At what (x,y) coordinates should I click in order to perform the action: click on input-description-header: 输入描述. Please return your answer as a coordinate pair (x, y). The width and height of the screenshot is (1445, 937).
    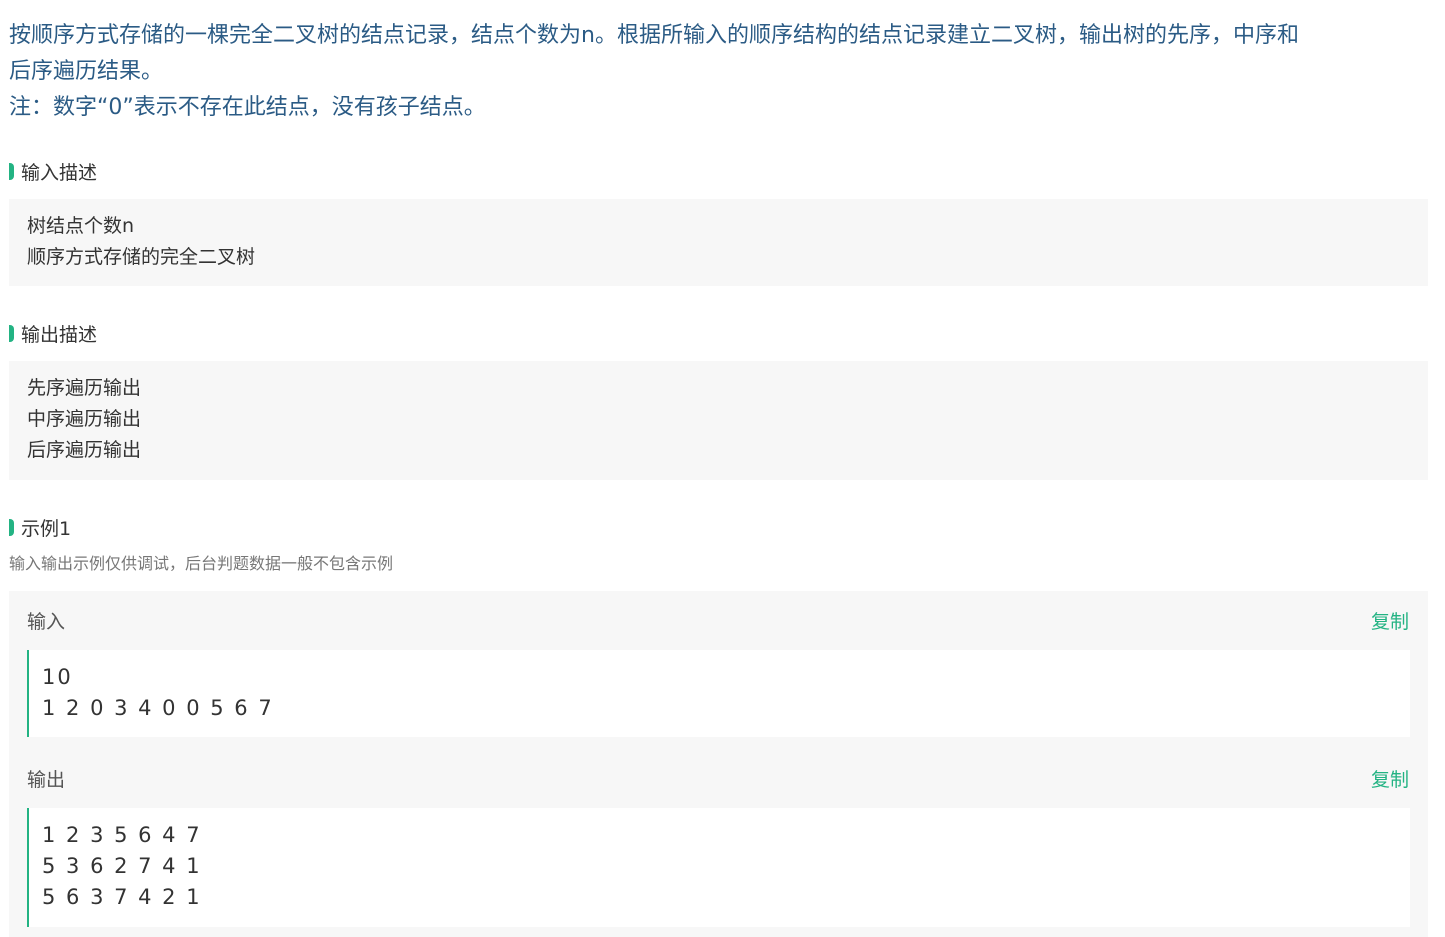
    Looking at the image, I should click on (53, 171).